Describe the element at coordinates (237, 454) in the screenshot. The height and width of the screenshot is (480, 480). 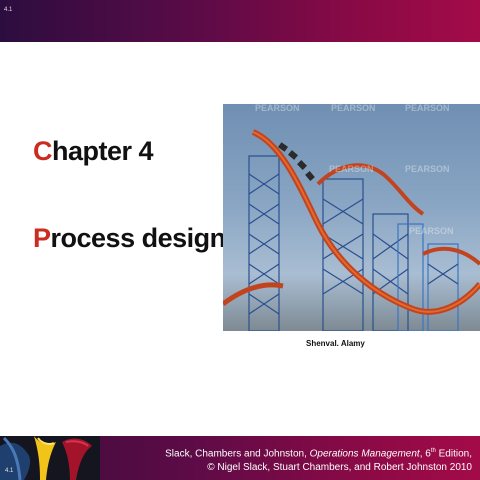
I see `footer-authors: Slack, Chambers and Johnston,` at that location.